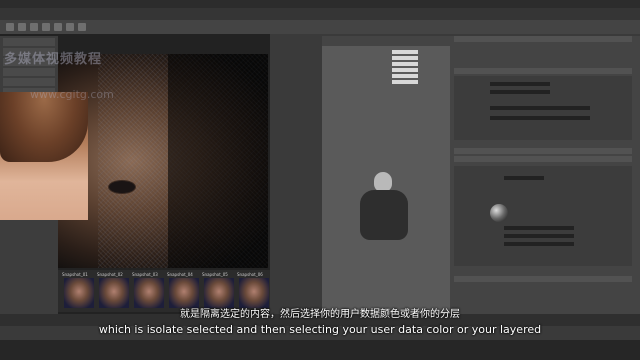  What do you see at coordinates (383, 182) in the screenshot?
I see `model-head` at bounding box center [383, 182].